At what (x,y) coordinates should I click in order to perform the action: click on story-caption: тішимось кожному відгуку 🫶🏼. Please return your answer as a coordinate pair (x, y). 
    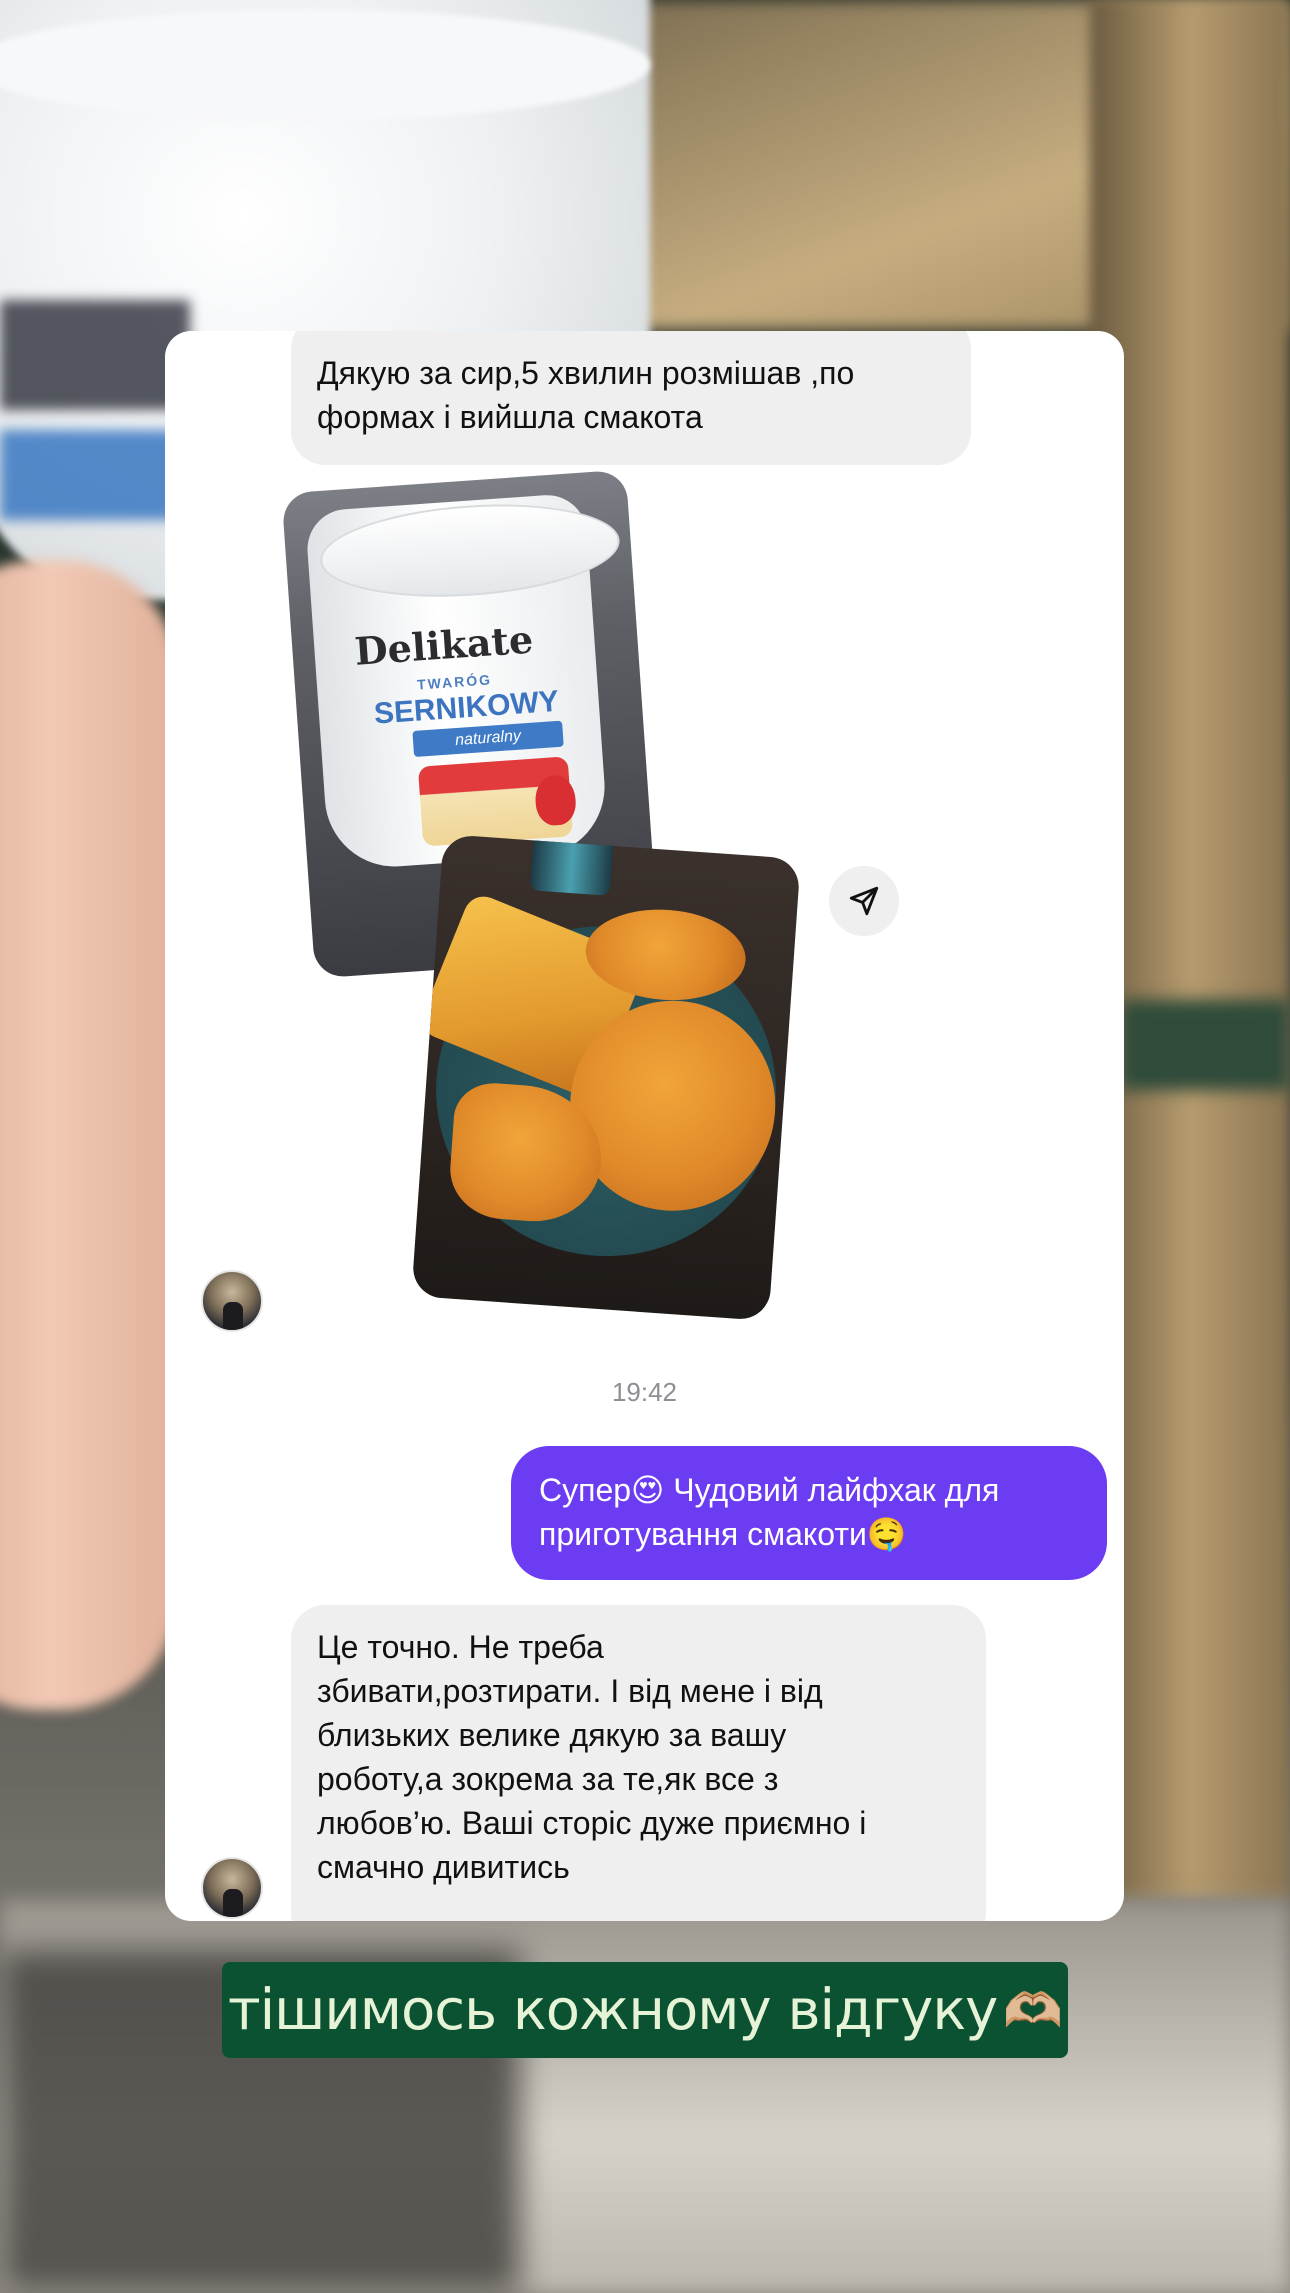
    Looking at the image, I should click on (645, 2010).